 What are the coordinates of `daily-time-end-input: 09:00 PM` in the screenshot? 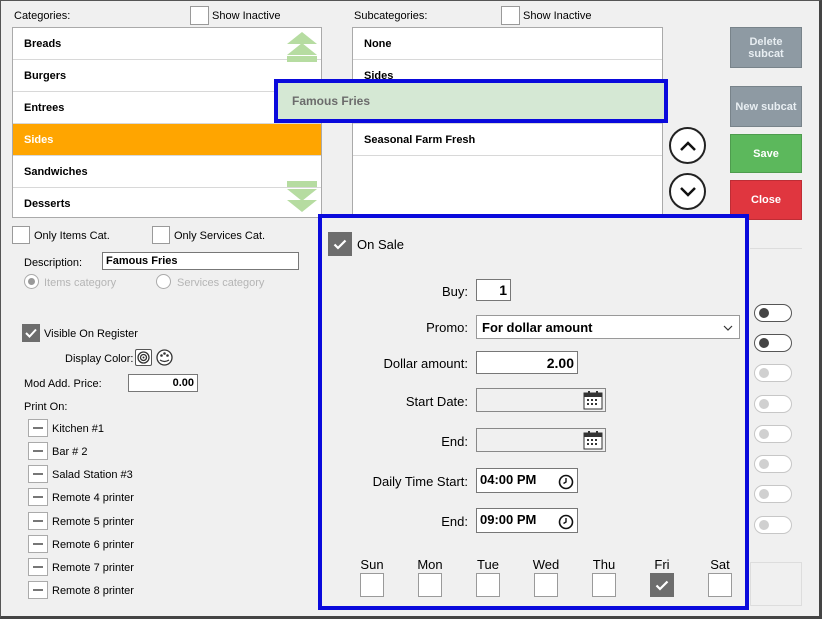 It's located at (527, 520).